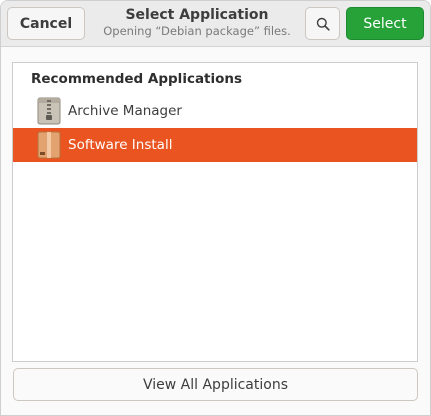 The image size is (431, 416). Describe the element at coordinates (49, 145) in the screenshot. I see `software-install-icon` at that location.